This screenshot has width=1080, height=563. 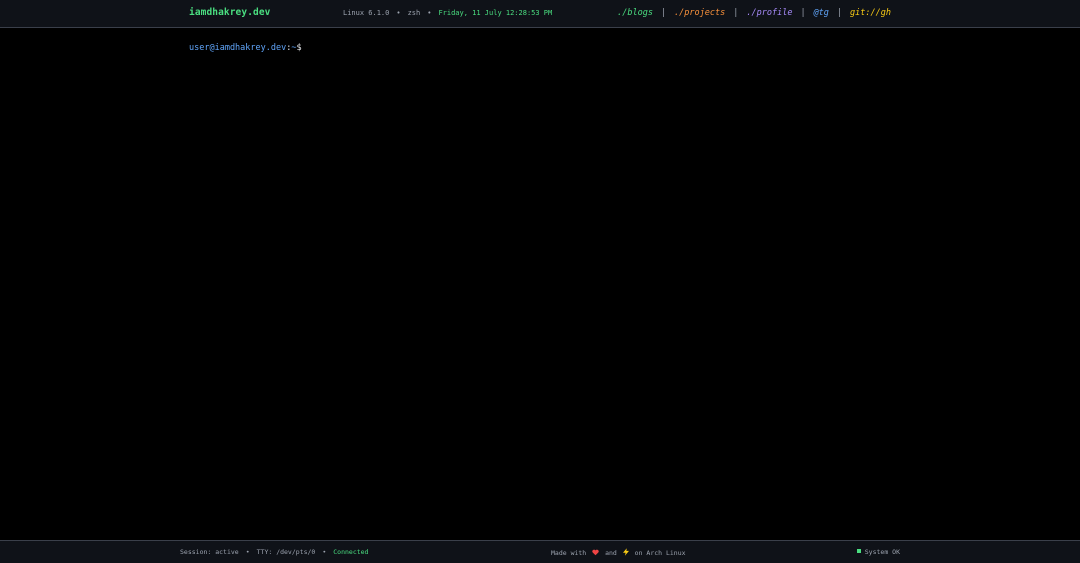 What do you see at coordinates (858, 551) in the screenshot?
I see `status-indicator-icon` at bounding box center [858, 551].